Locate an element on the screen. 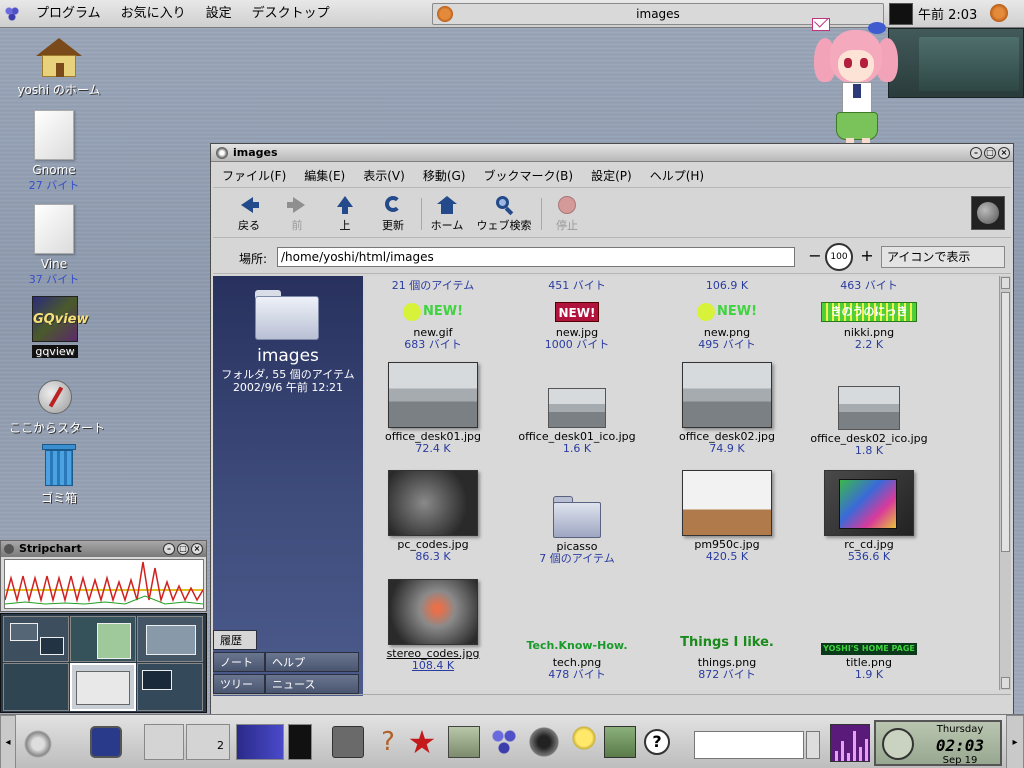  desktop-icon-start-here: ここからスタート is located at coordinates (57, 405).